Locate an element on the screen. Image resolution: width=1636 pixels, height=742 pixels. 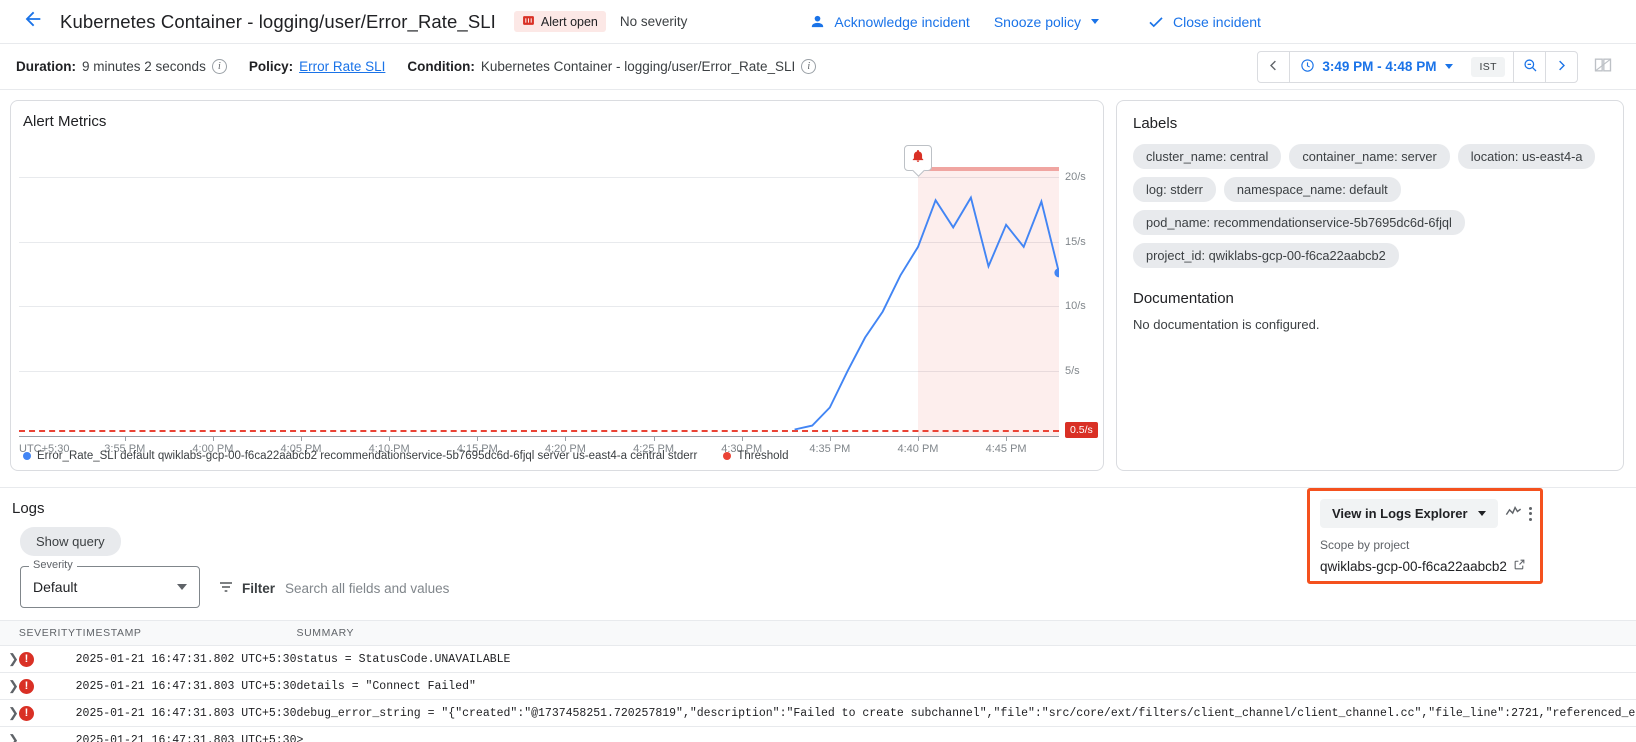
x-axis-tick-label: 4:40 PM is located at coordinates (918, 449).